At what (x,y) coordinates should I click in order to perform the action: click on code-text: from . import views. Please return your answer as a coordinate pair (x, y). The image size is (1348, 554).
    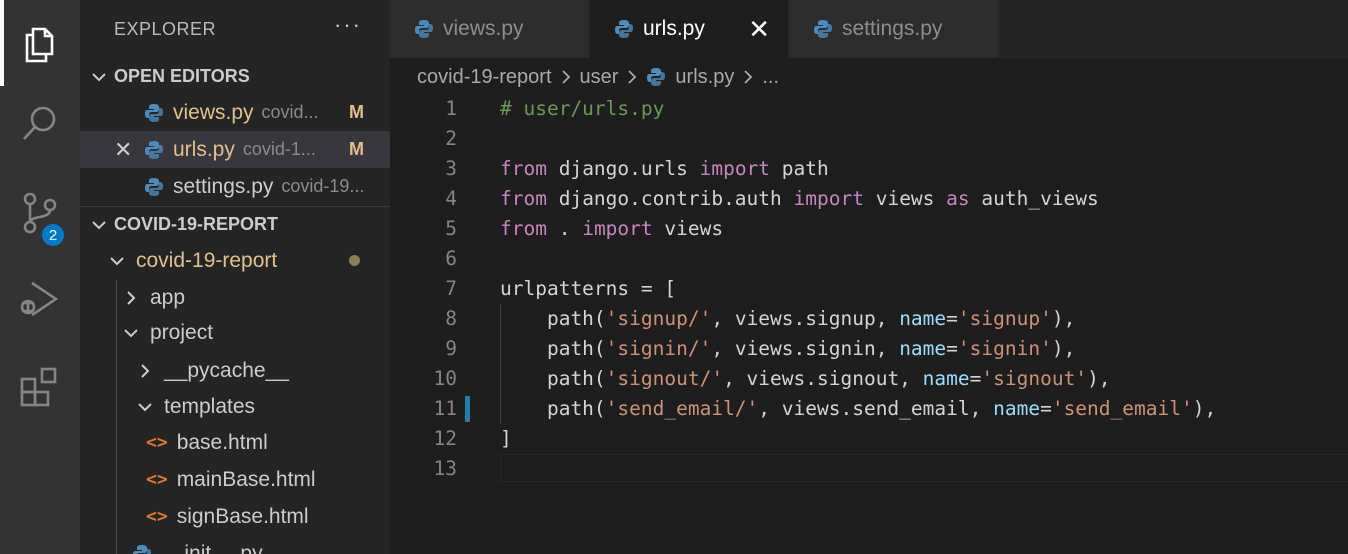
    Looking at the image, I should click on (611, 229).